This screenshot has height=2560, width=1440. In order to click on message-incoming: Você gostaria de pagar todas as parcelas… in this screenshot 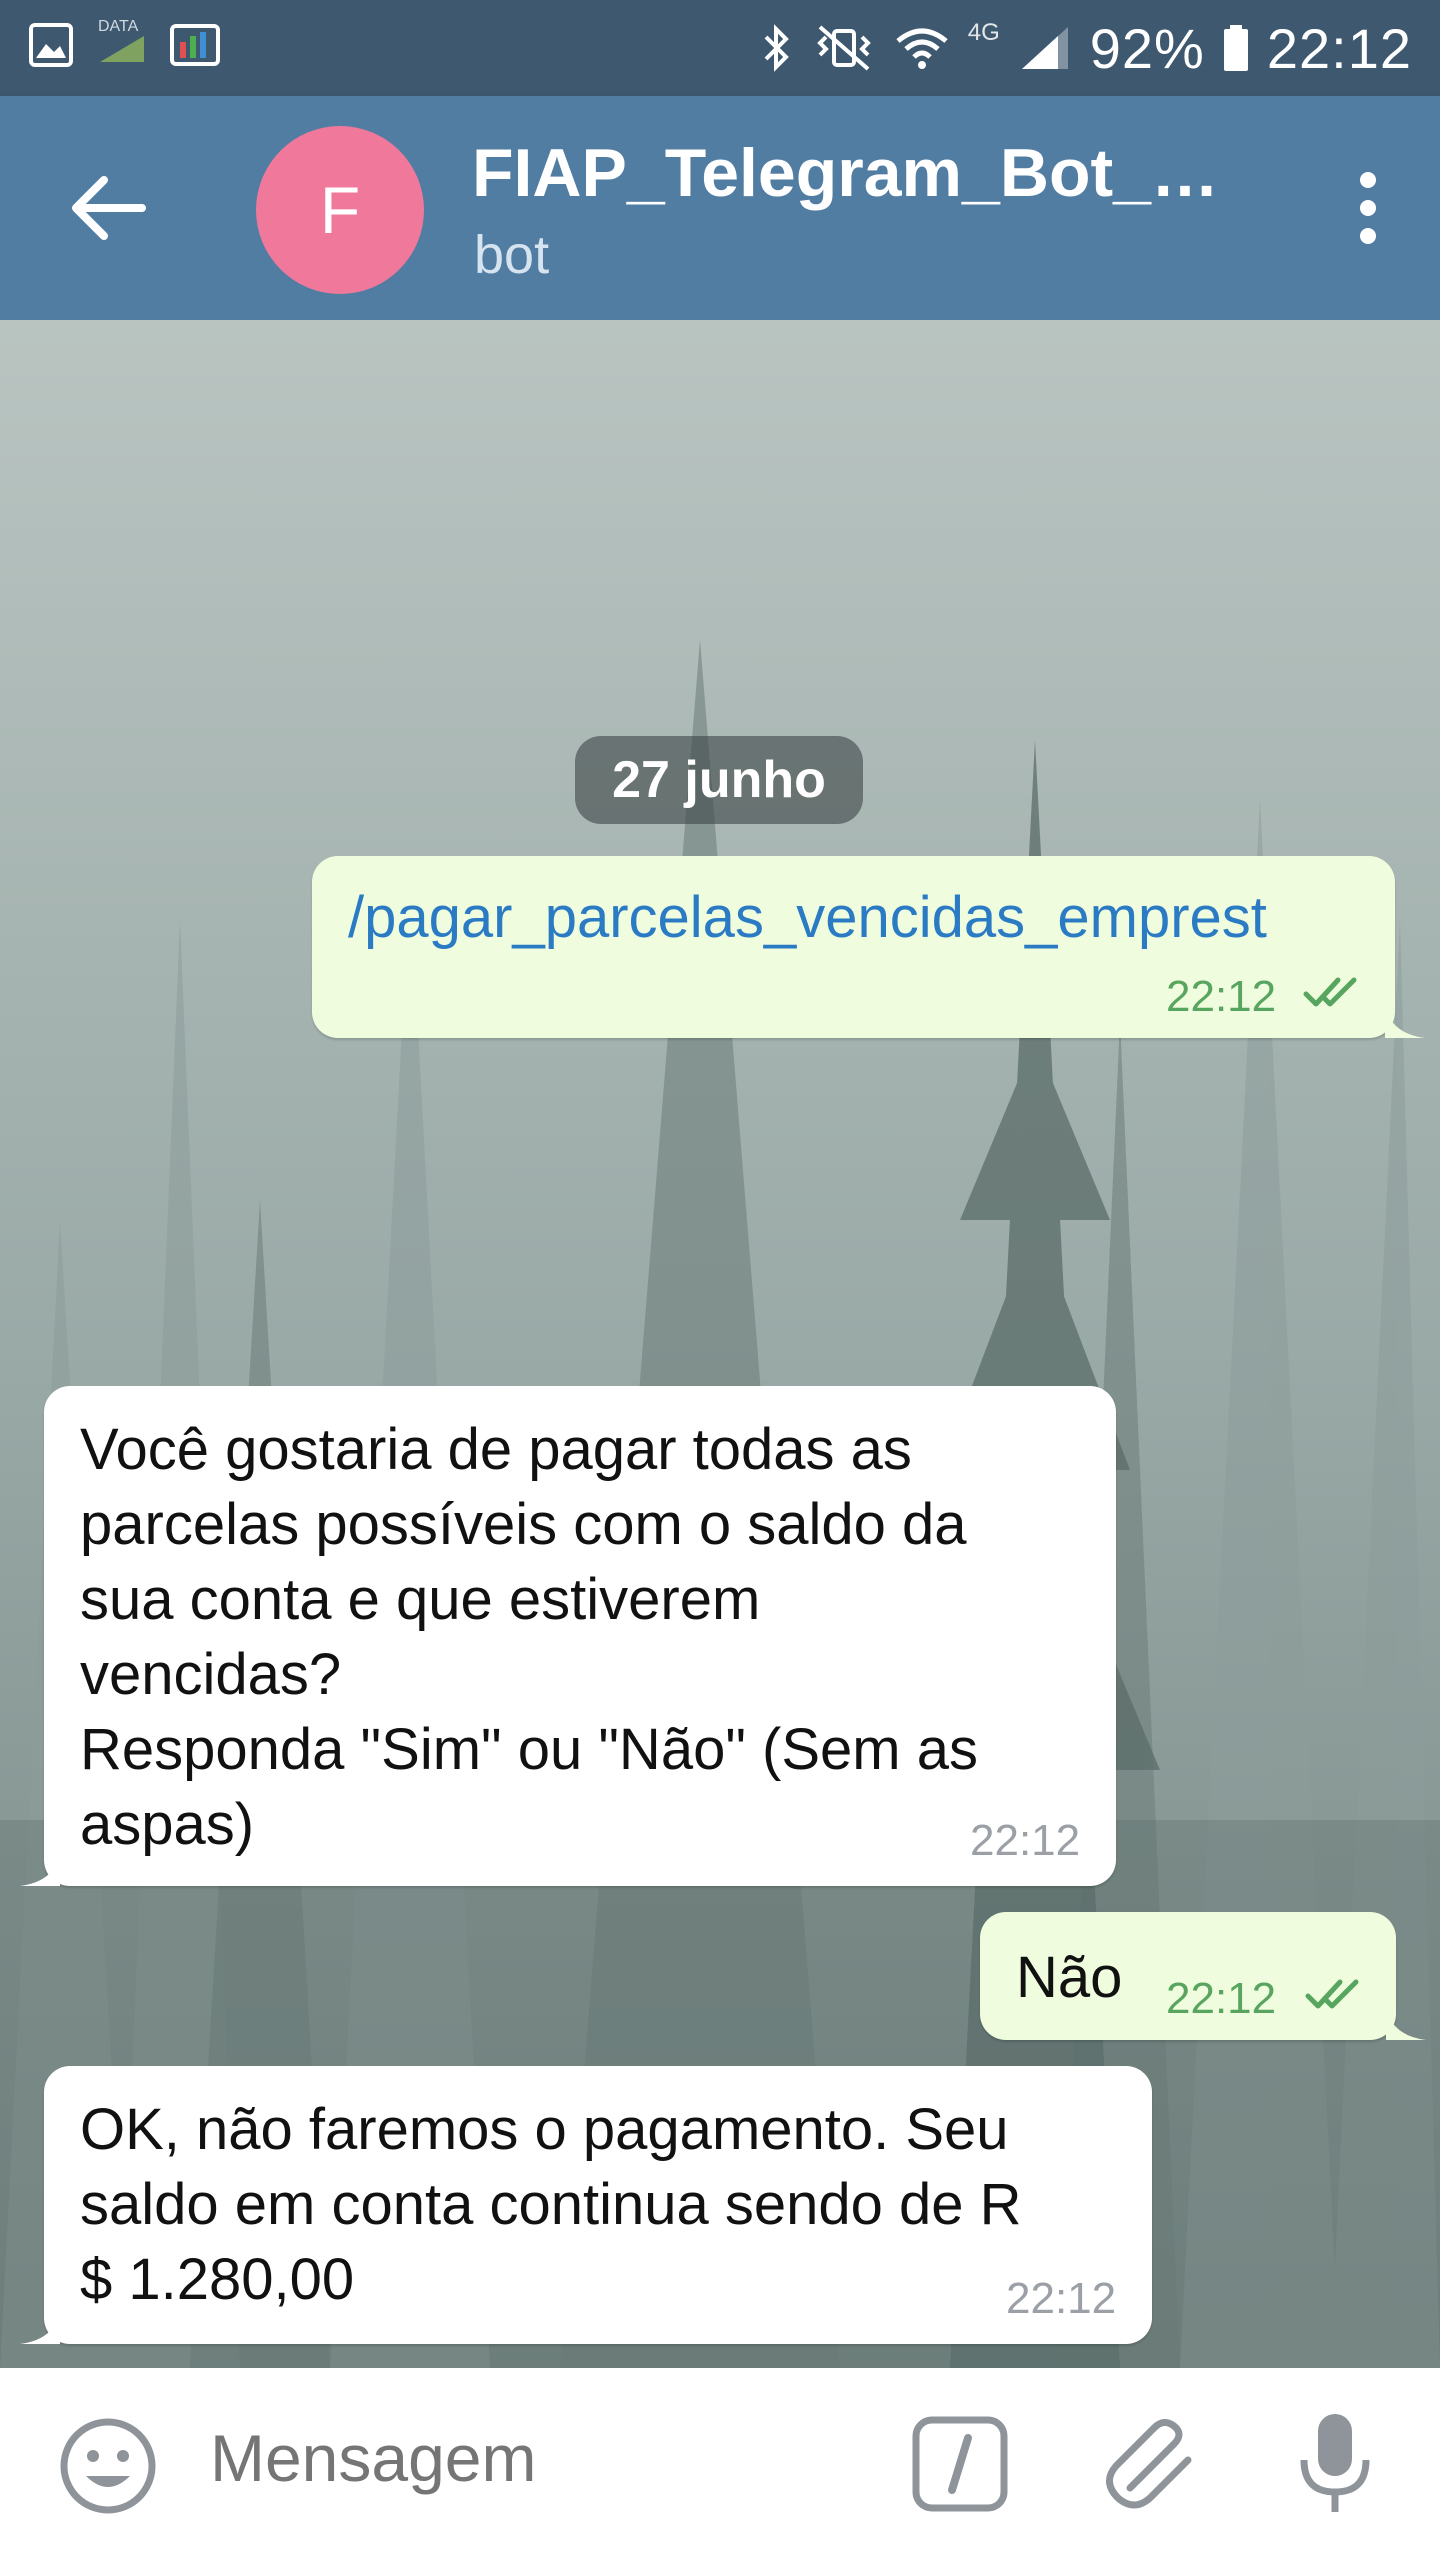, I will do `click(580, 1636)`.